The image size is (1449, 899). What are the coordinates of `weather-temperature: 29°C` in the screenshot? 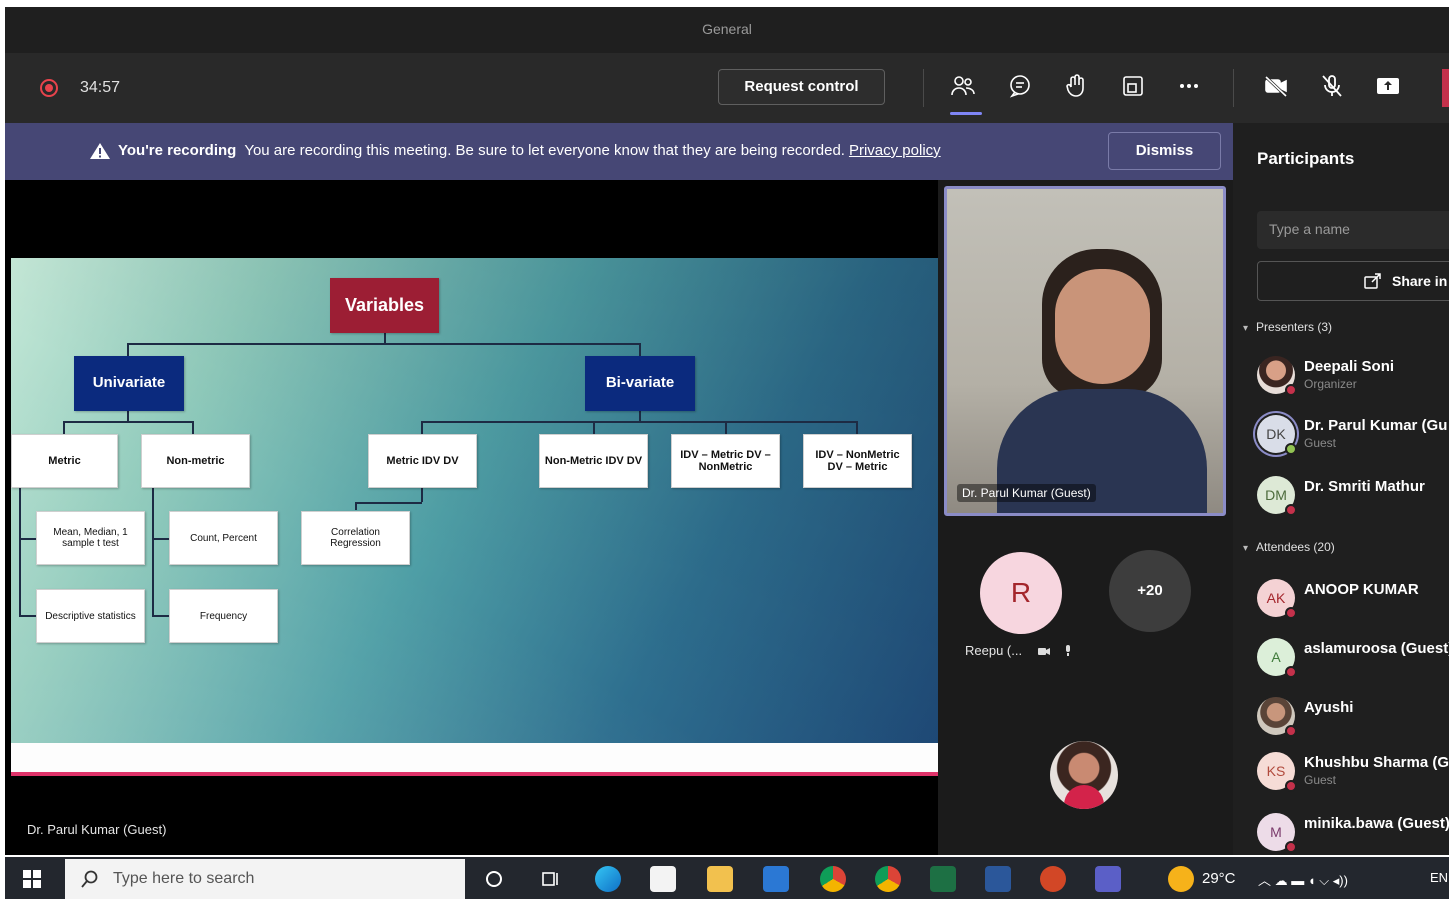 It's located at (1219, 878).